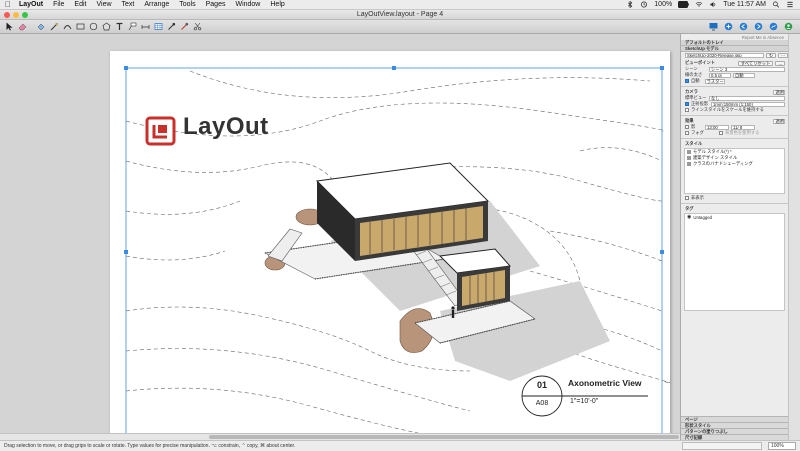 This screenshot has height=451, width=800. Describe the element at coordinates (788, 26) in the screenshot. I see `account-button` at that location.